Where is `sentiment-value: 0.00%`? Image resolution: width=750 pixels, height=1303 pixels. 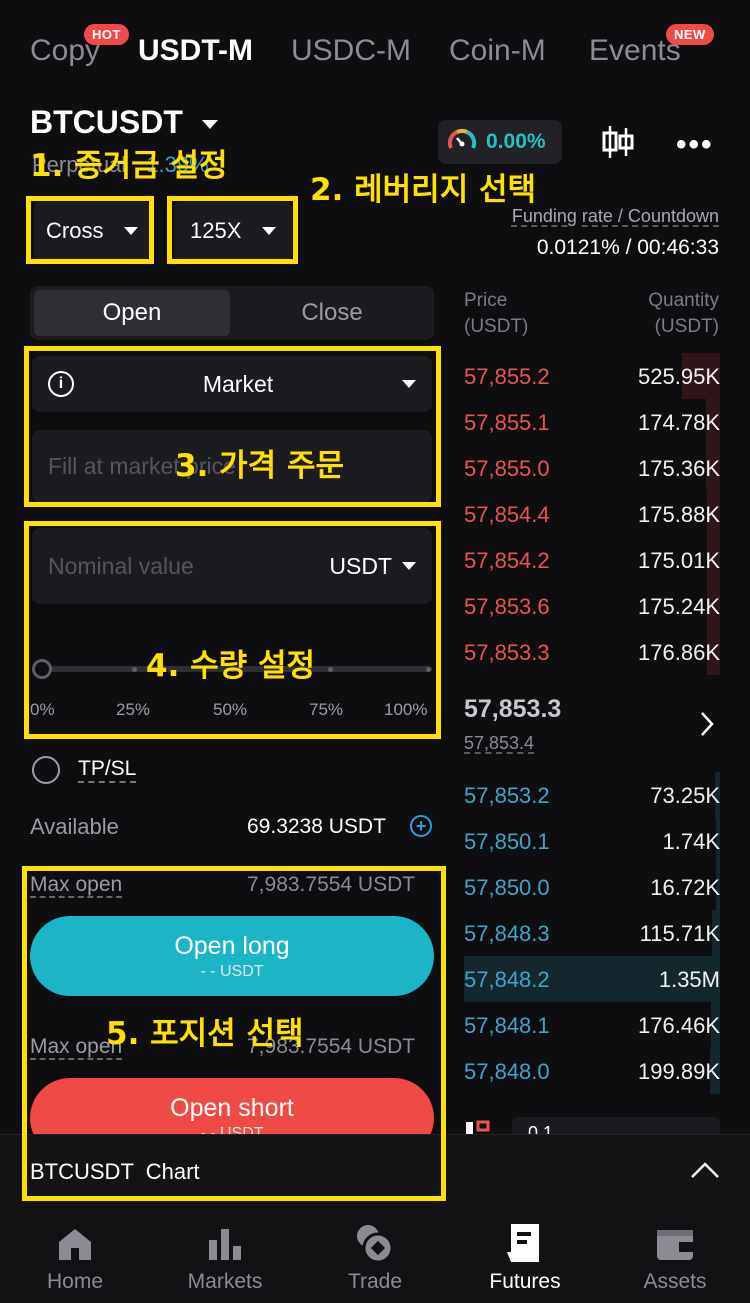 sentiment-value: 0.00% is located at coordinates (516, 141).